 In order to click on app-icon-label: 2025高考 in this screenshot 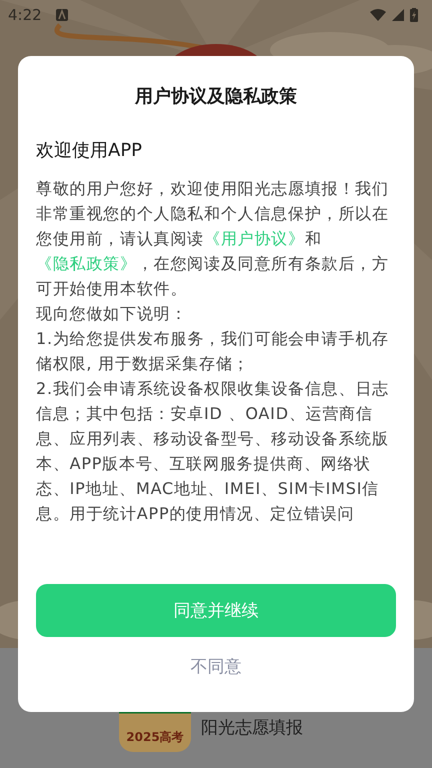, I will do `click(155, 737)`.